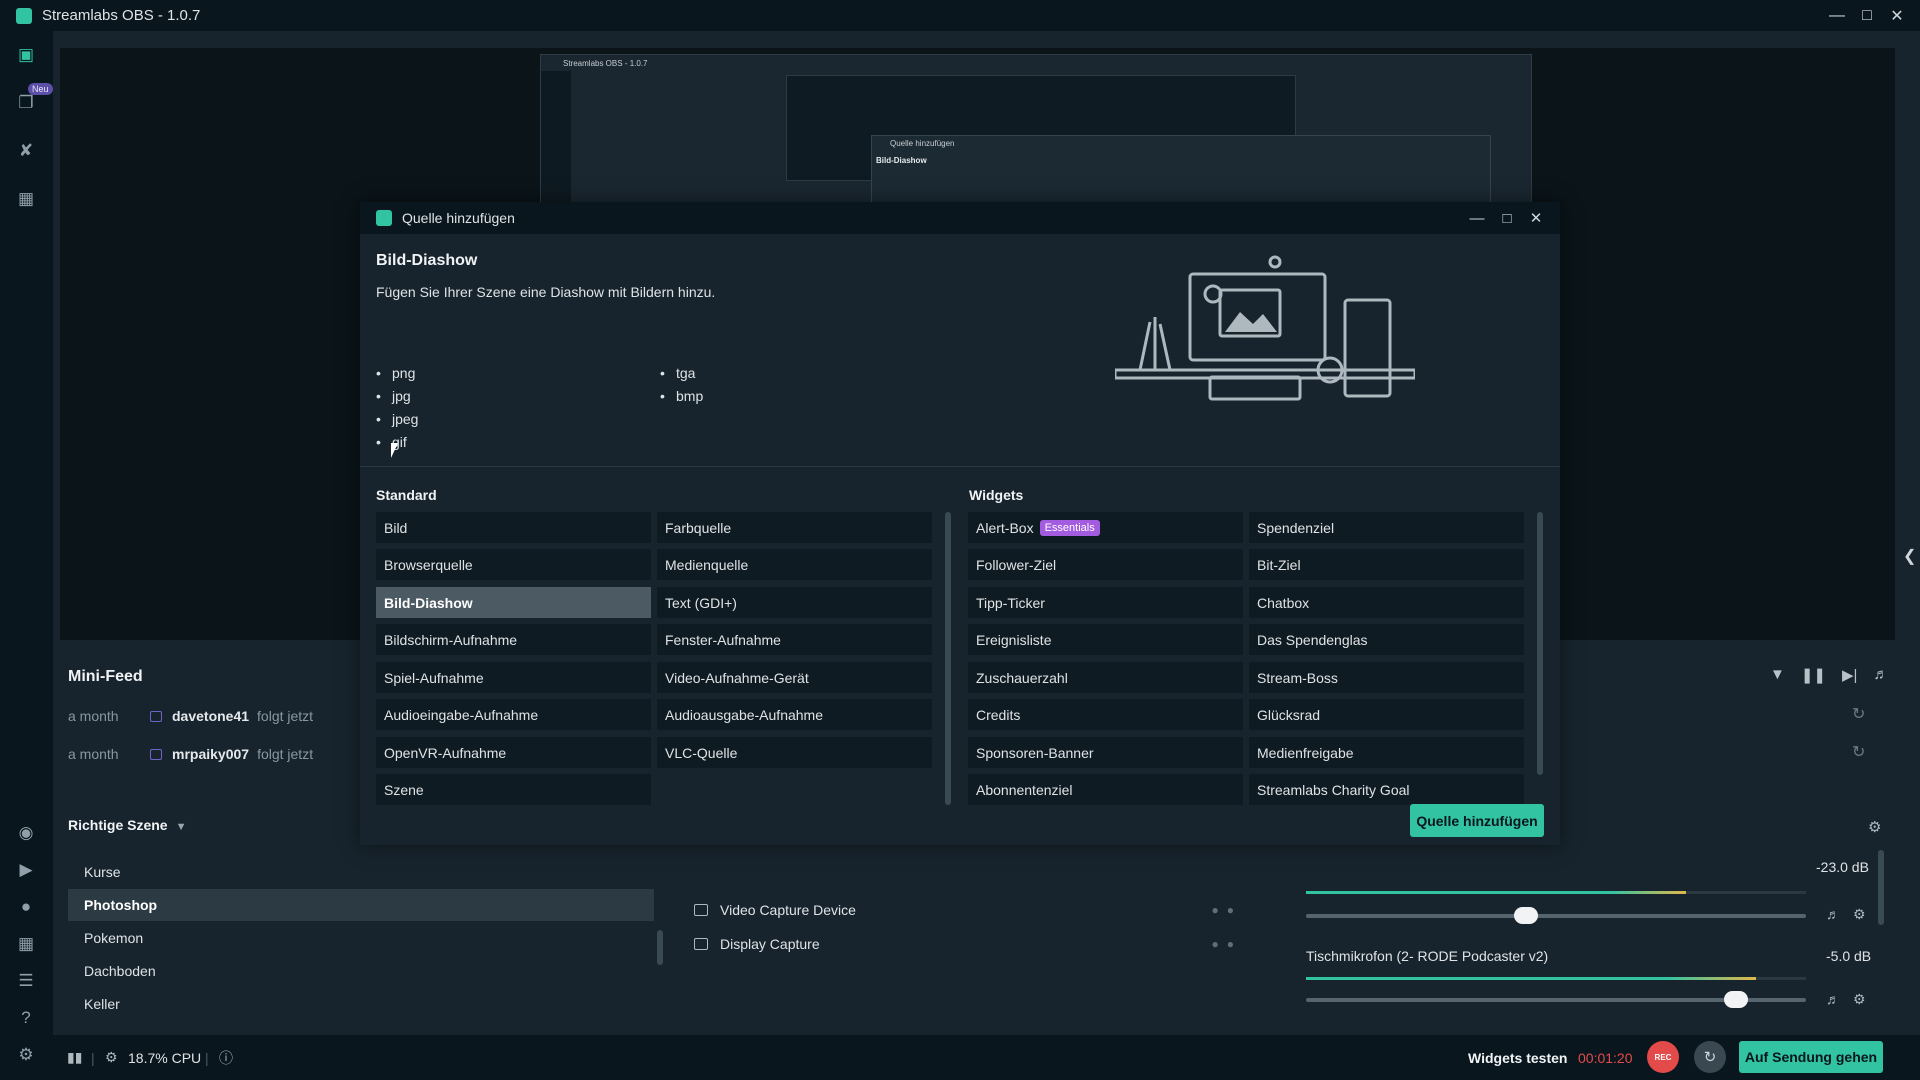 The width and height of the screenshot is (1920, 1080). I want to click on app-logo-icon, so click(384, 218).